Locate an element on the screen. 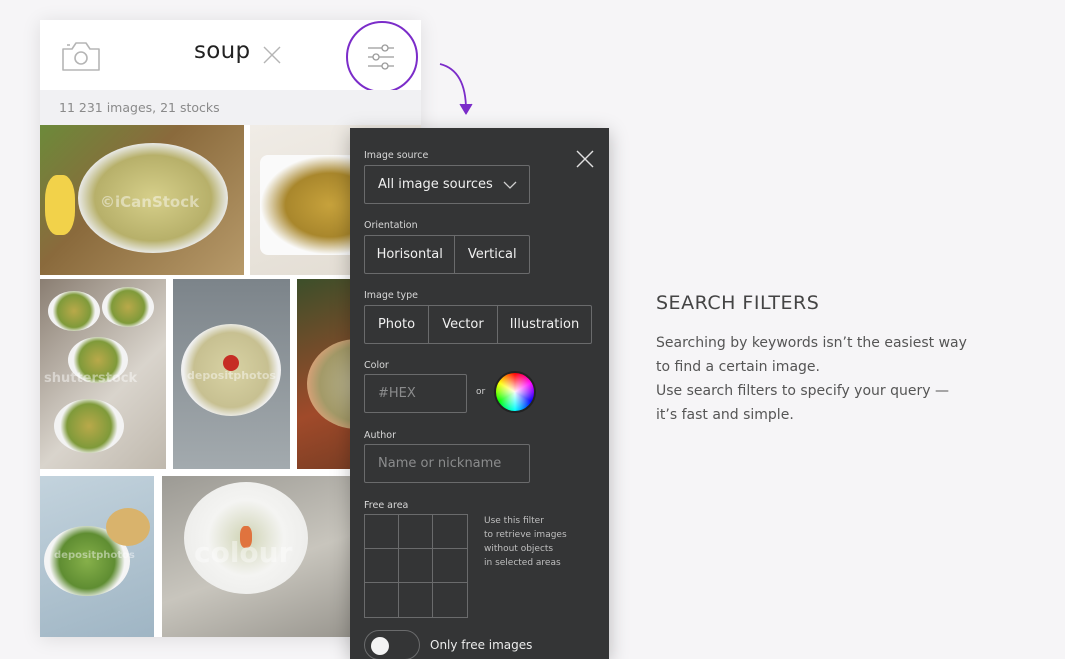  color-or-label: or is located at coordinates (481, 392).